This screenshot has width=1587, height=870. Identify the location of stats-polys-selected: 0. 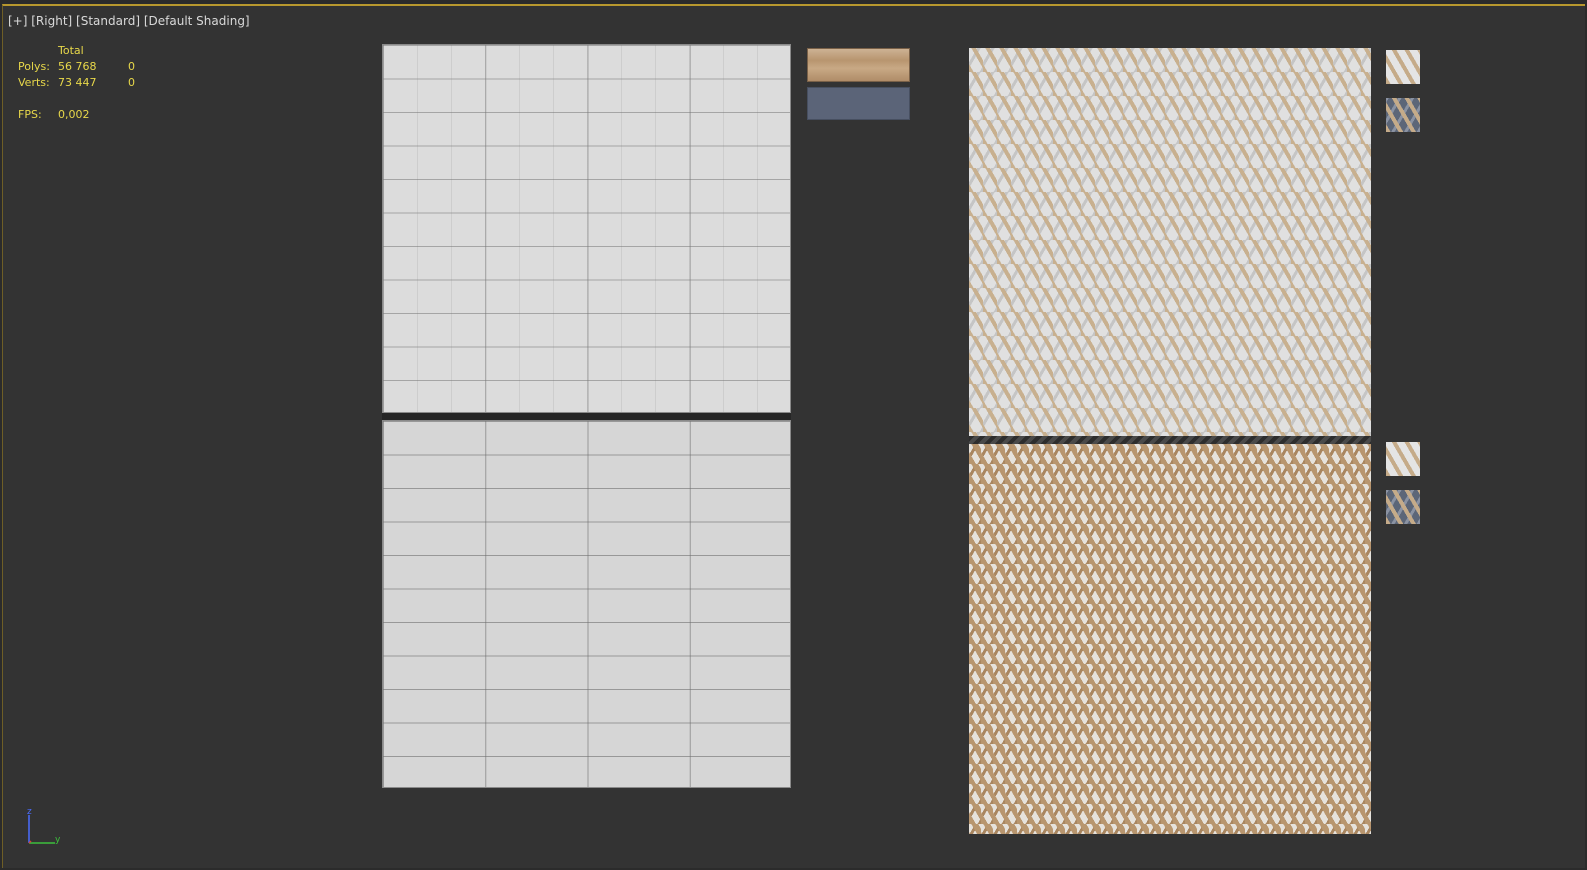
(131, 66).